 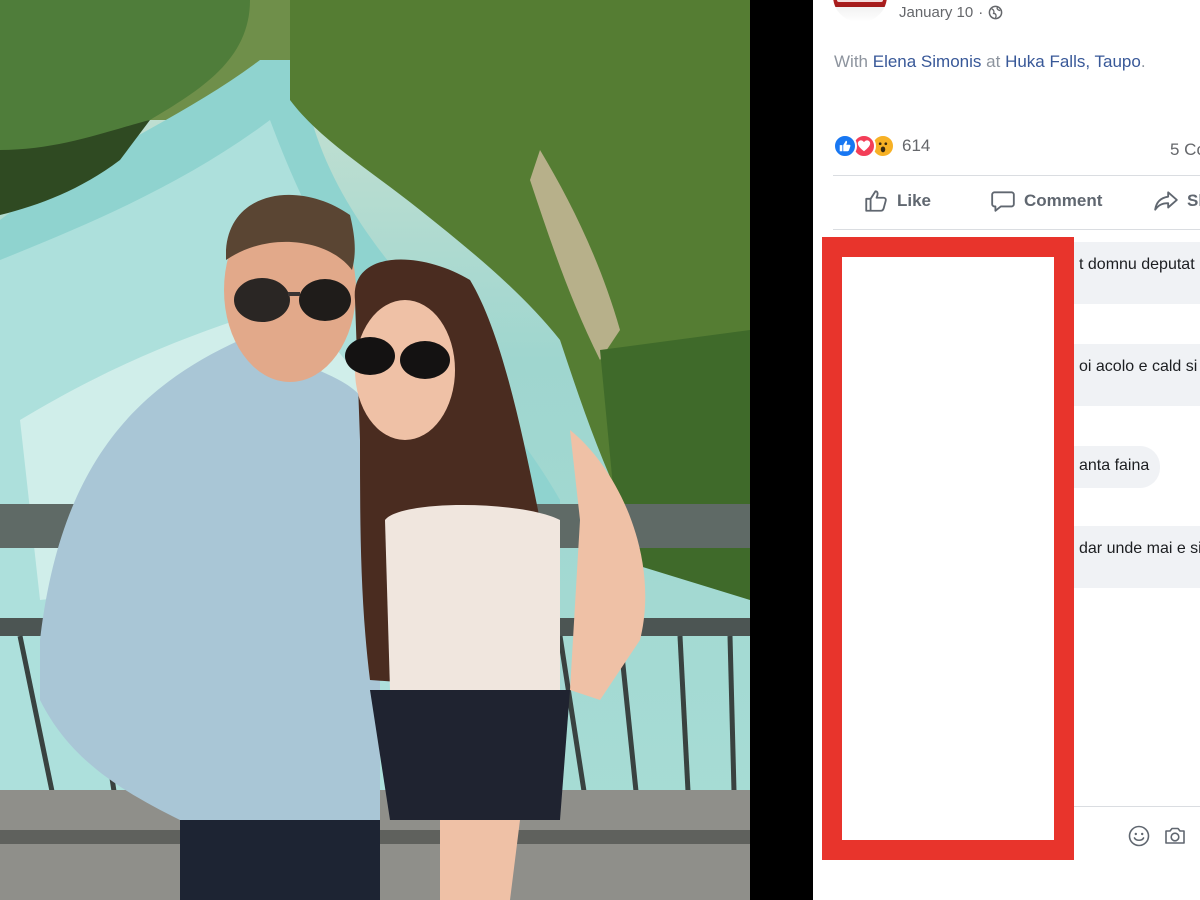 What do you see at coordinates (993, 61) in the screenshot?
I see `at-word: at` at bounding box center [993, 61].